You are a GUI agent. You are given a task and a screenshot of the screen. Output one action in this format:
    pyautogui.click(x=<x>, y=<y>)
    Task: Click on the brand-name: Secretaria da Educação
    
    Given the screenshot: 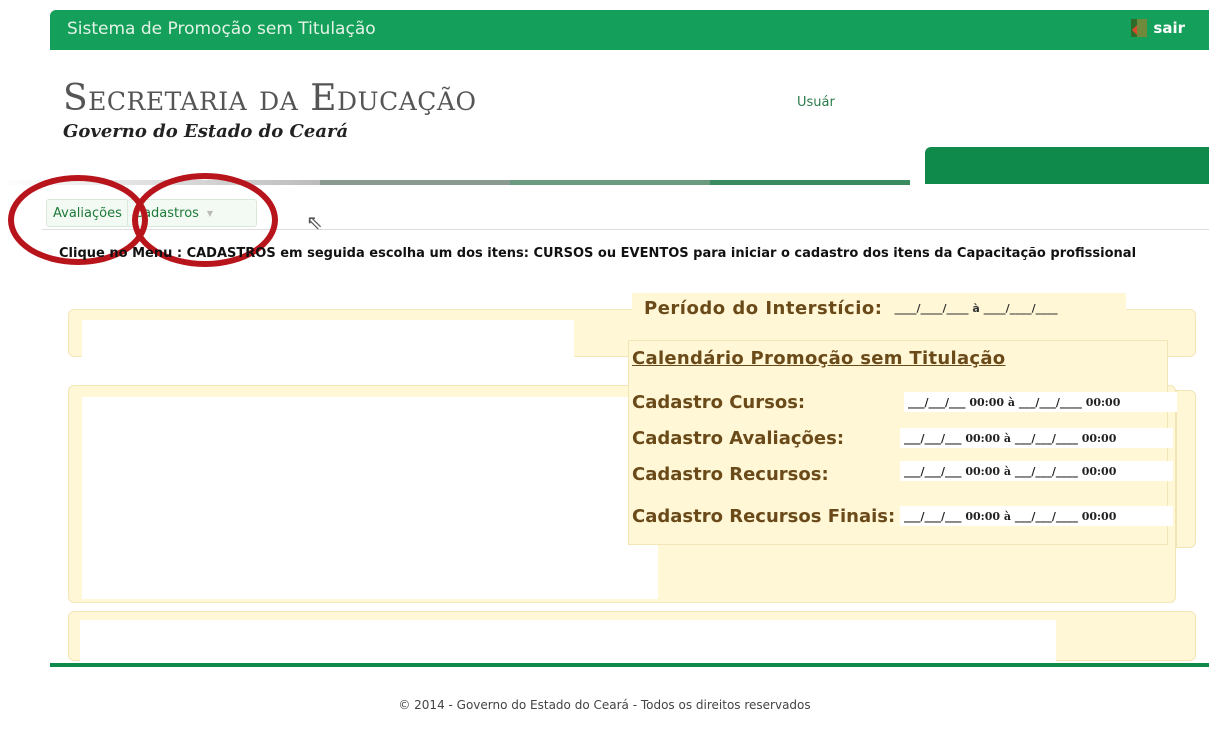 What is the action you would take?
    pyautogui.click(x=270, y=98)
    